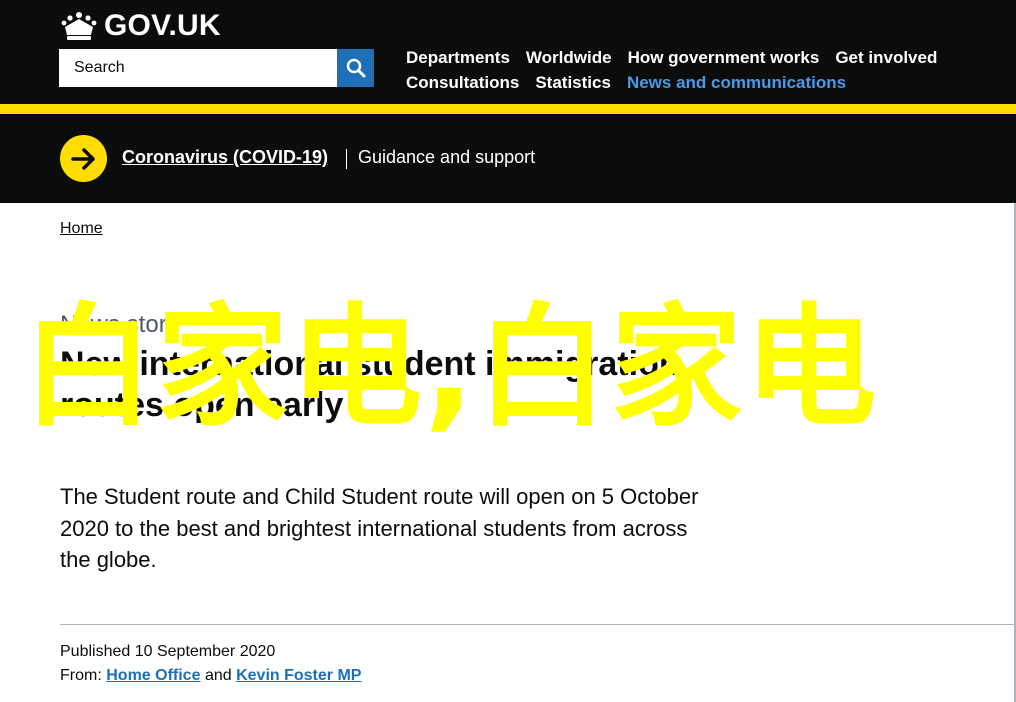 This screenshot has height=702, width=1016. I want to click on govuk-logo: GOV.UK, so click(140, 26).